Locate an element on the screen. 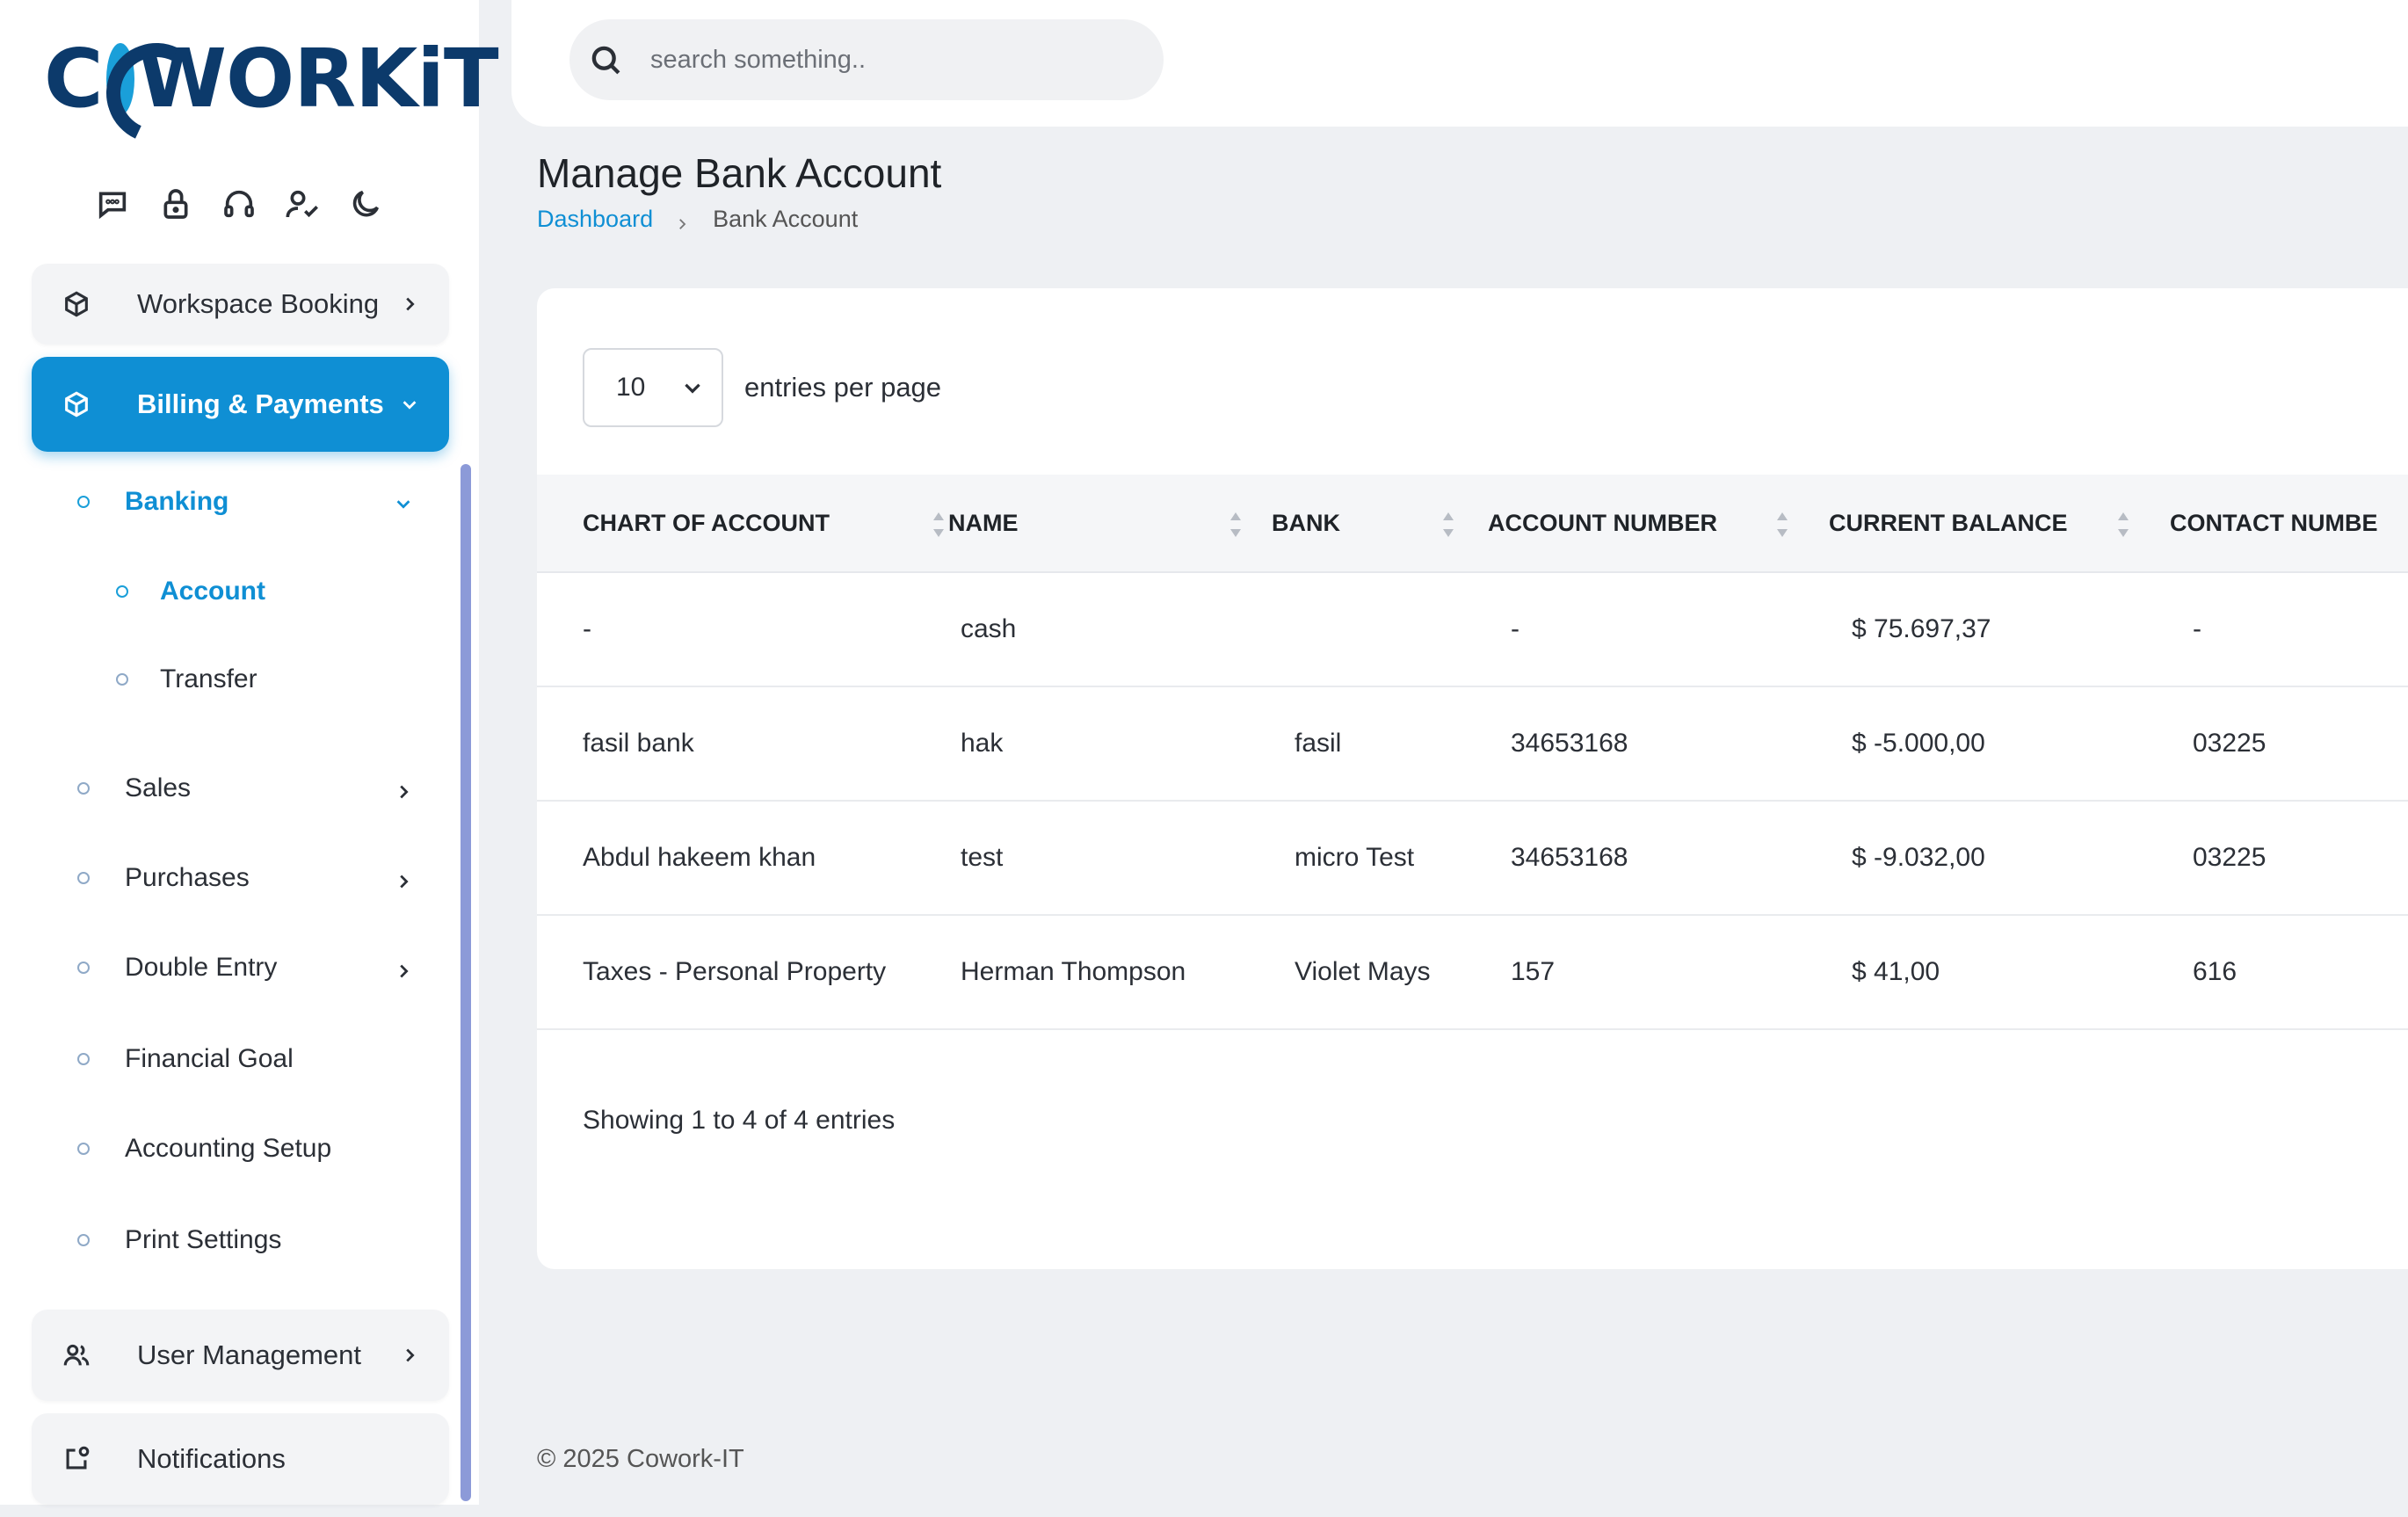 Image resolution: width=2408 pixels, height=1517 pixels. nav-print-settings: Print Settings is located at coordinates (179, 1240).